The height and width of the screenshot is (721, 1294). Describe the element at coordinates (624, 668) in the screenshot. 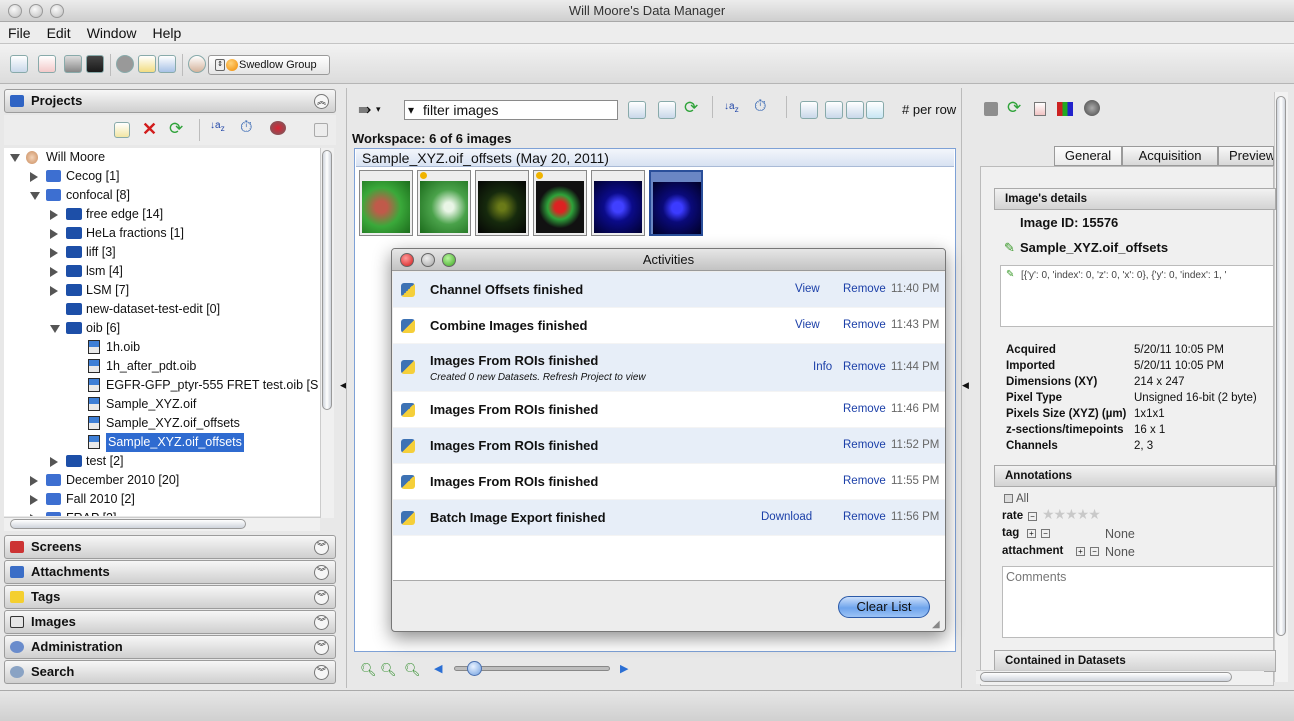

I see `next-arrow-icon: ▶` at that location.